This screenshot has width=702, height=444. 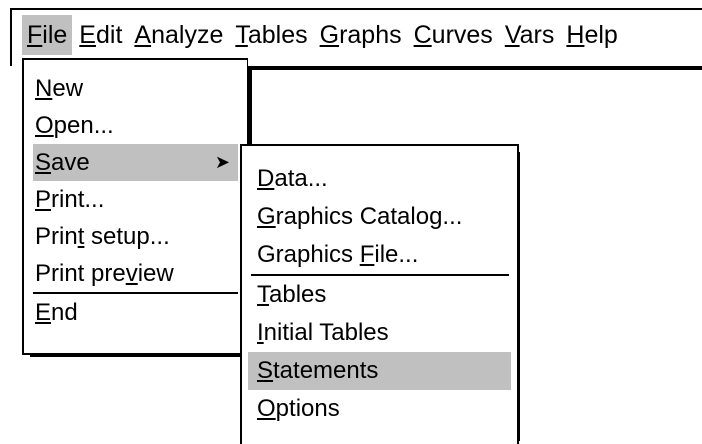 I want to click on menu-item-new-mnemonic: N, so click(x=44, y=88).